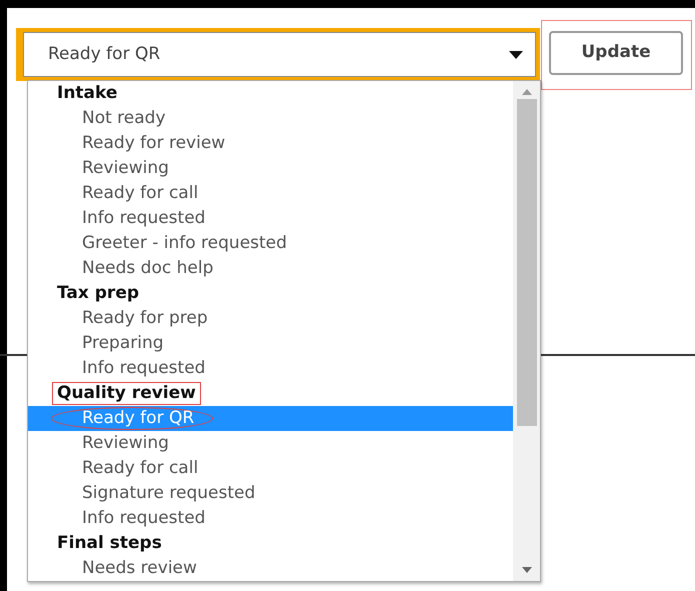 This screenshot has height=591, width=695. I want to click on select-value: Ready for QR, so click(104, 54).